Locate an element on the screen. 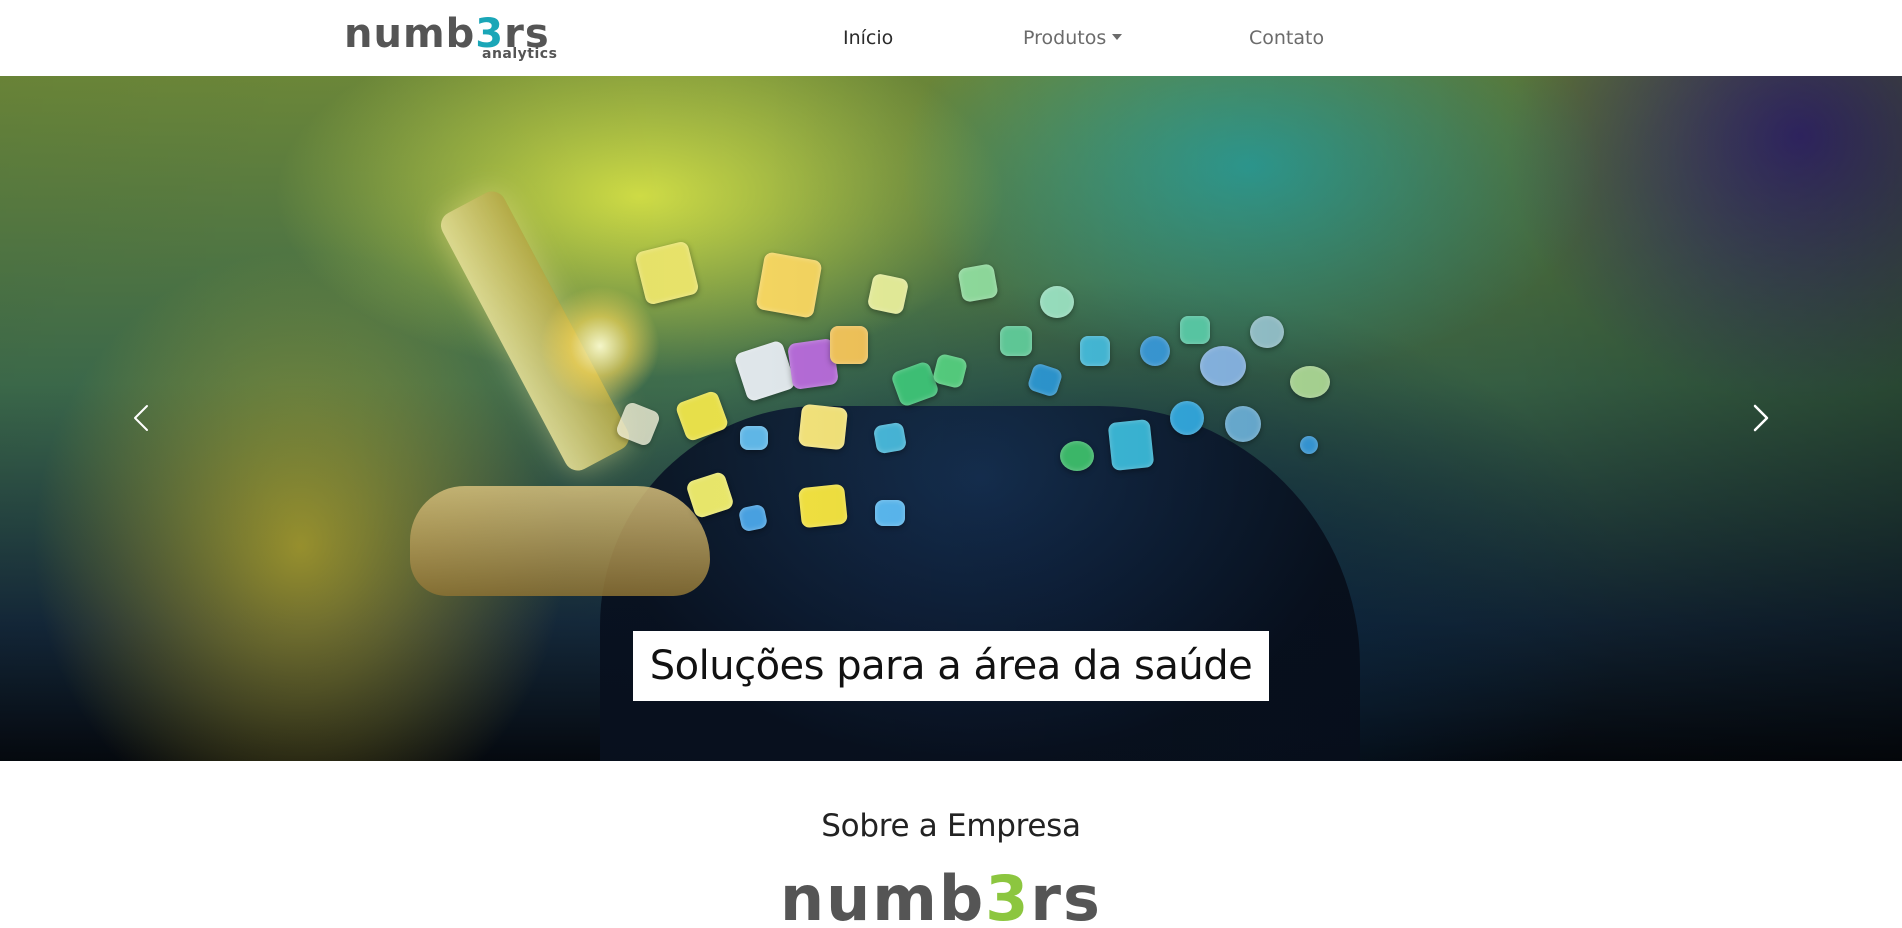 The height and width of the screenshot is (928, 1902). chevron-left-icon is located at coordinates (141, 418).